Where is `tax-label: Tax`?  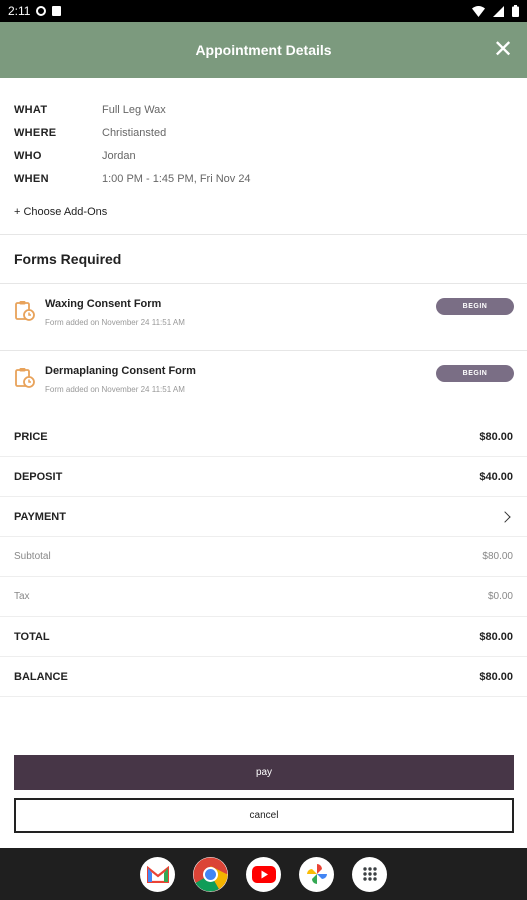
tax-label: Tax is located at coordinates (22, 596).